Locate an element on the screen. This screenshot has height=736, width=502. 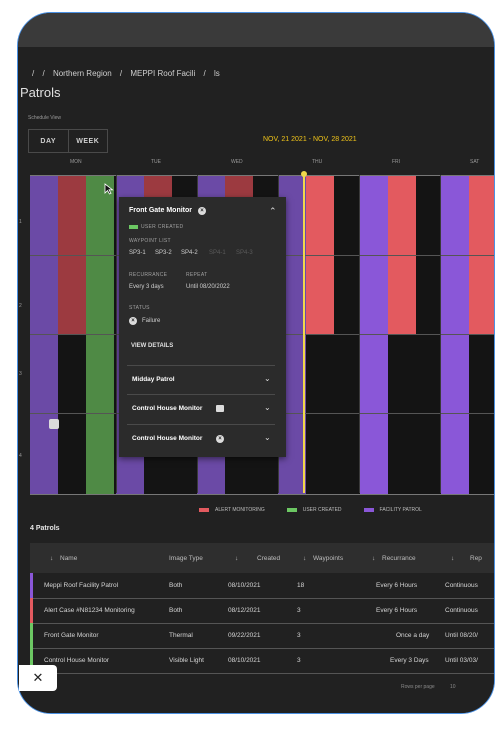
legend-user: USER CREATED is located at coordinates (322, 510).